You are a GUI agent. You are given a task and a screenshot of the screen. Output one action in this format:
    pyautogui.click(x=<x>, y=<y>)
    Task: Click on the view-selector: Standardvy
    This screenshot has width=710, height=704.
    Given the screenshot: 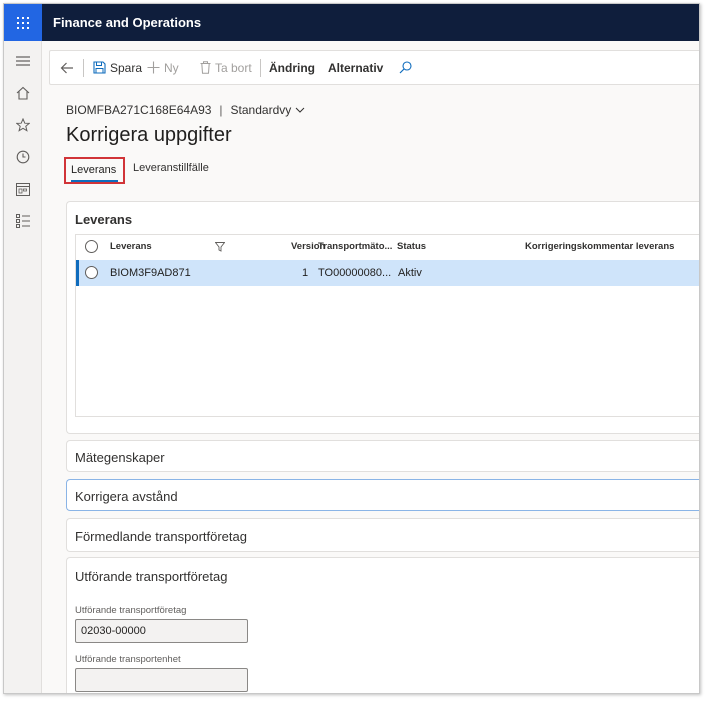 What is the action you would take?
    pyautogui.click(x=268, y=110)
    